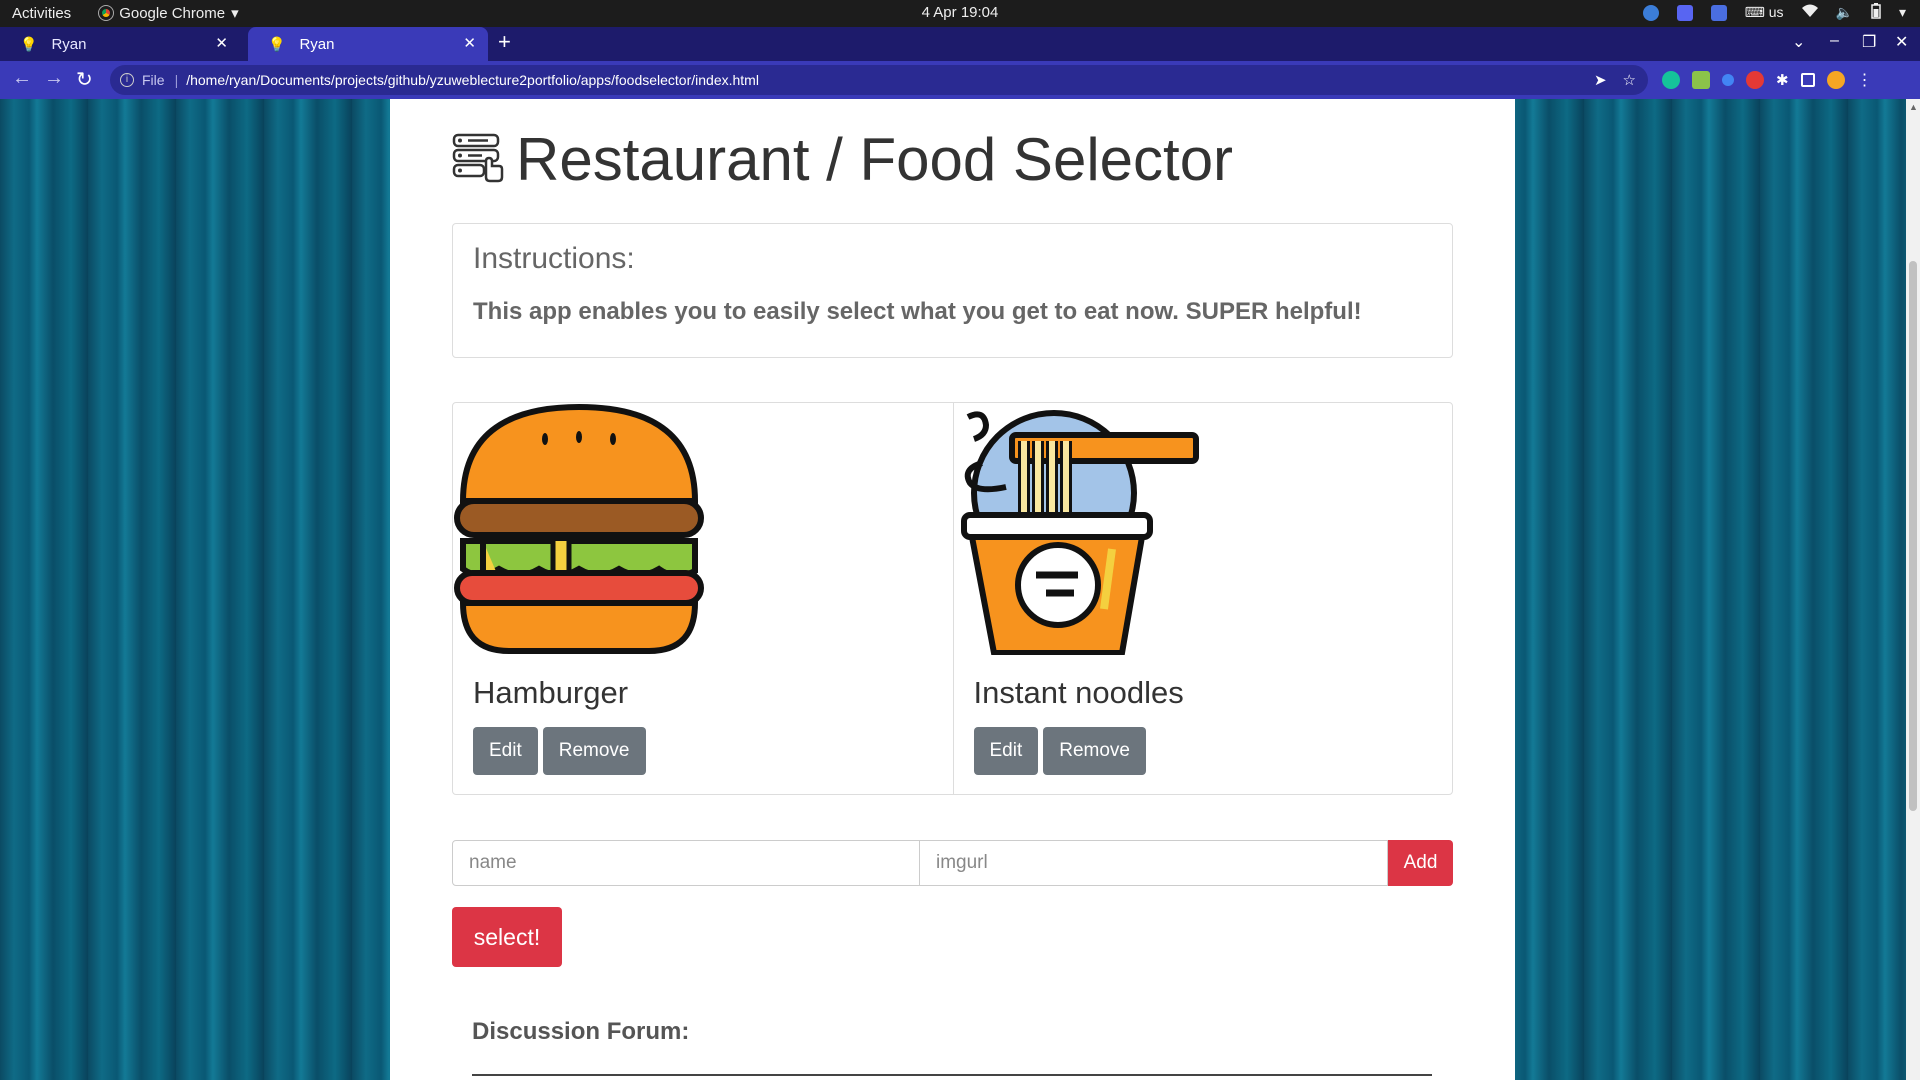 Image resolution: width=1920 pixels, height=1080 pixels. What do you see at coordinates (1807, 80) in the screenshot?
I see `side-panel-icon` at bounding box center [1807, 80].